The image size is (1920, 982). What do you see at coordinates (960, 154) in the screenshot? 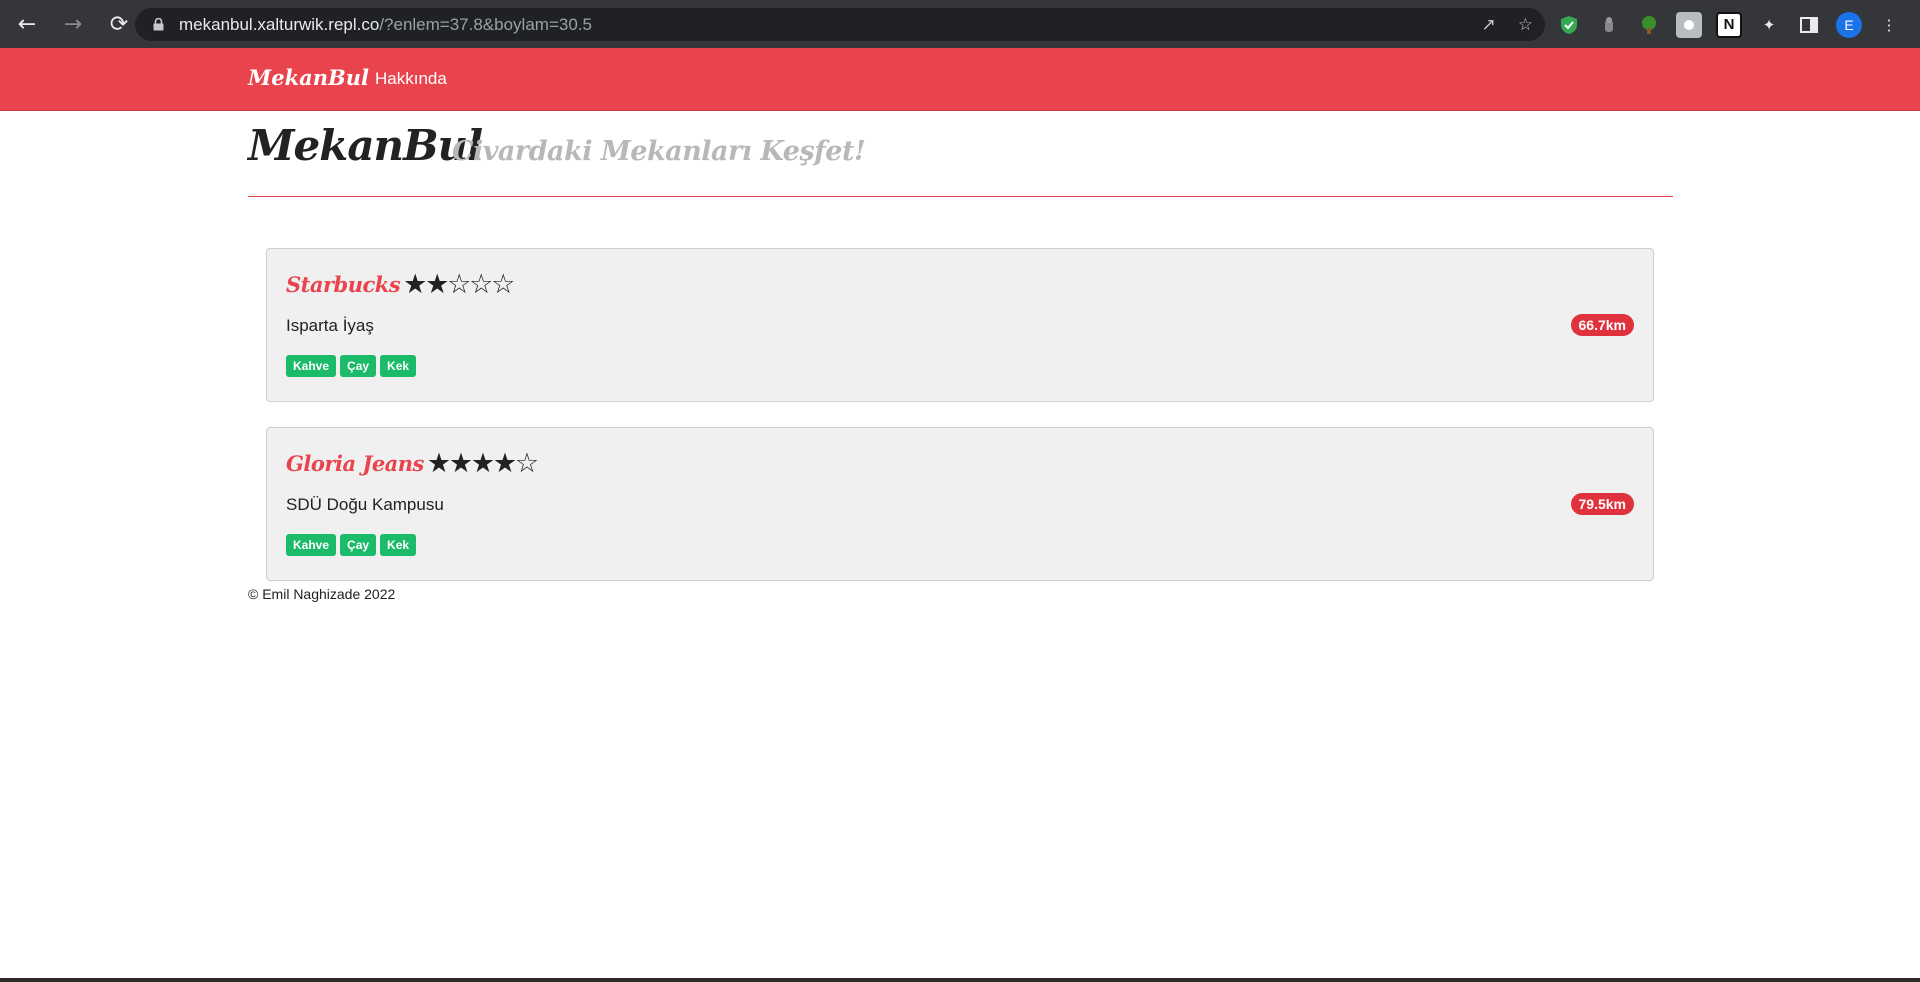
I see `page-header: MekanBul Civardaki Mekanları Keşfet!` at bounding box center [960, 154].